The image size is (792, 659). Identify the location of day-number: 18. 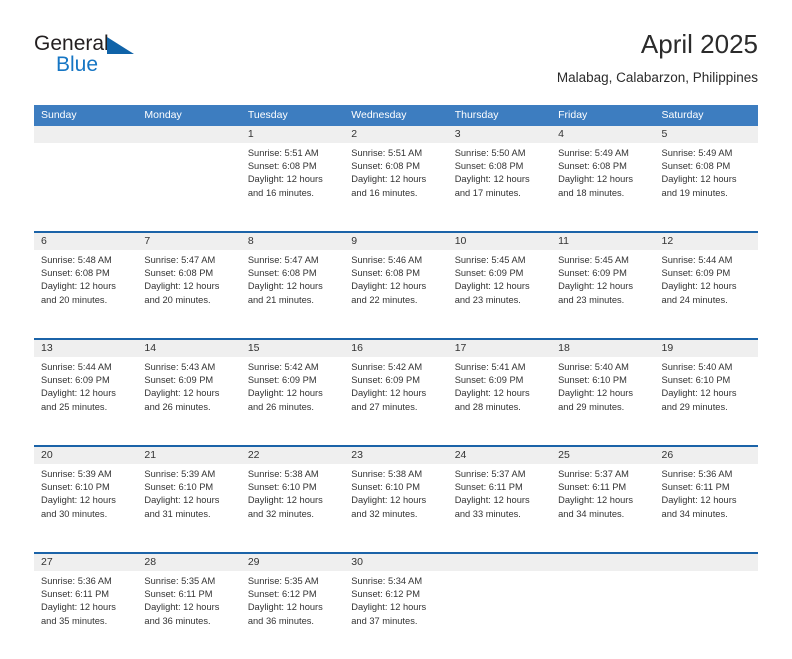
(602, 348).